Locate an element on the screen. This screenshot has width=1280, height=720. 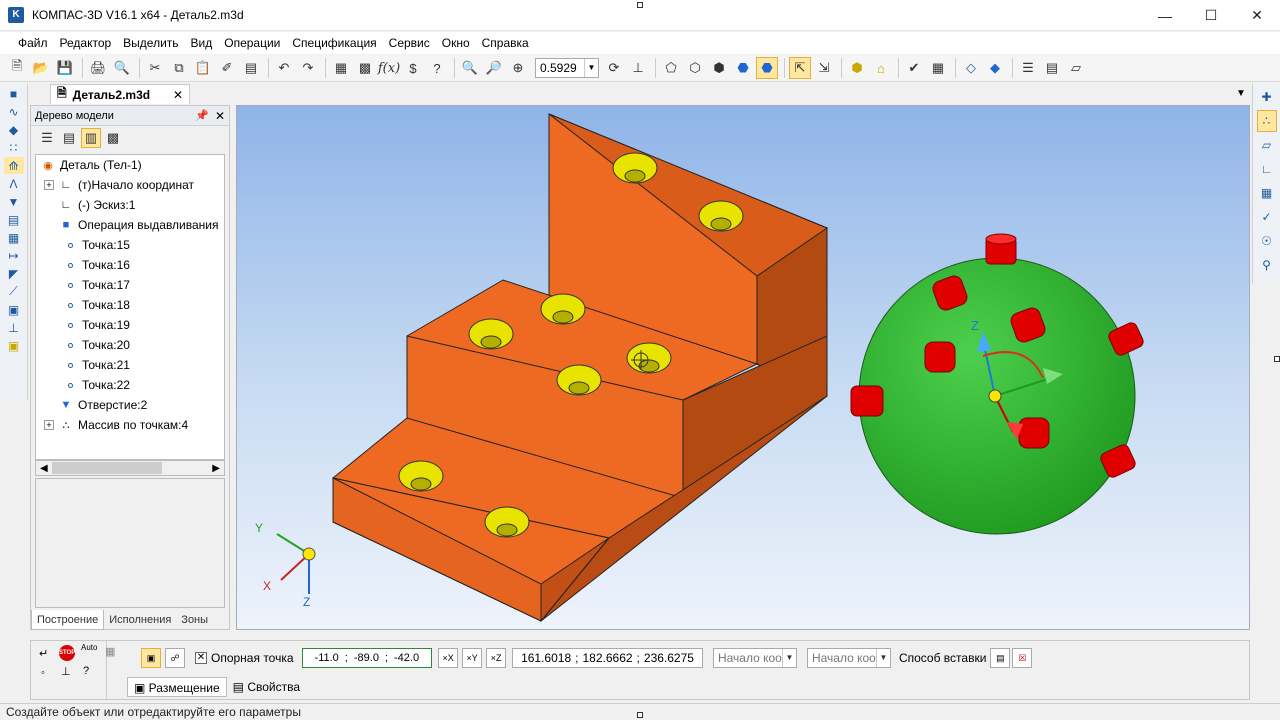
zoom-level-field: 0.5929 ▼ is located at coordinates (567, 68).